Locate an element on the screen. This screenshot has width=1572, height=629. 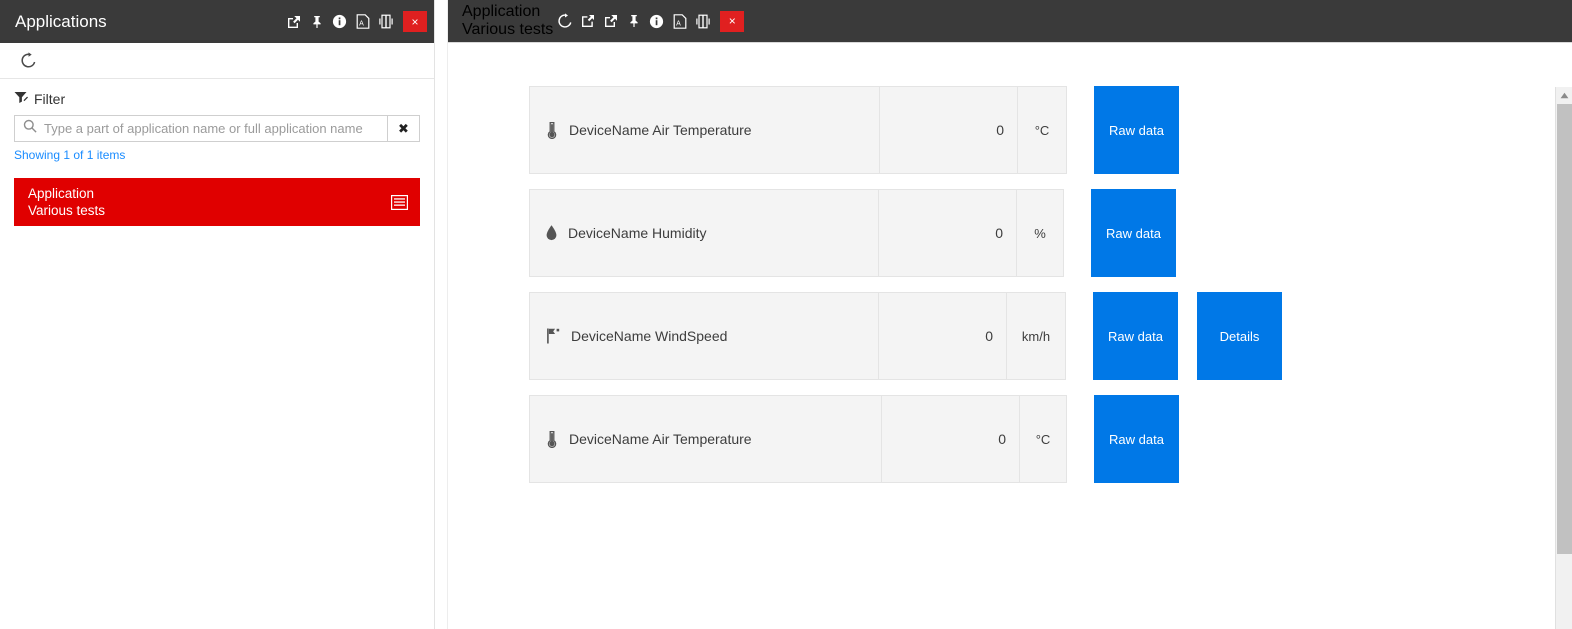
device-name-text: DeviceName WindSpeed is located at coordinates (649, 336).